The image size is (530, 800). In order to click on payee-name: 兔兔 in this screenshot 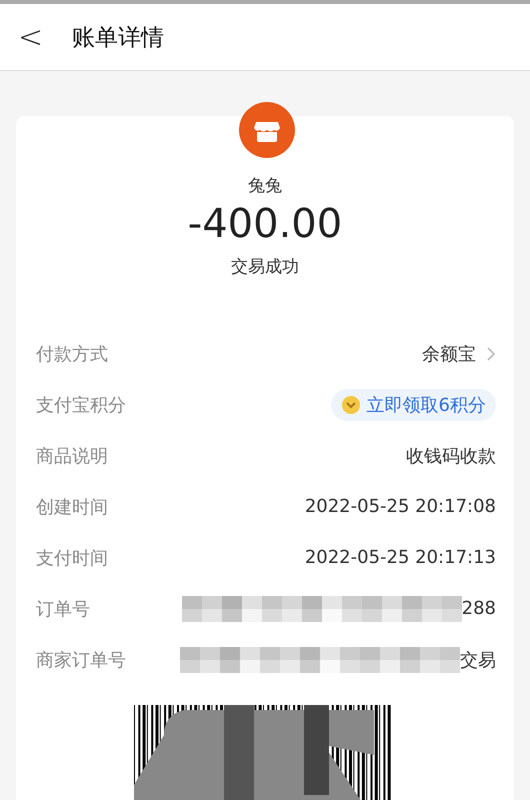, I will do `click(265, 186)`.